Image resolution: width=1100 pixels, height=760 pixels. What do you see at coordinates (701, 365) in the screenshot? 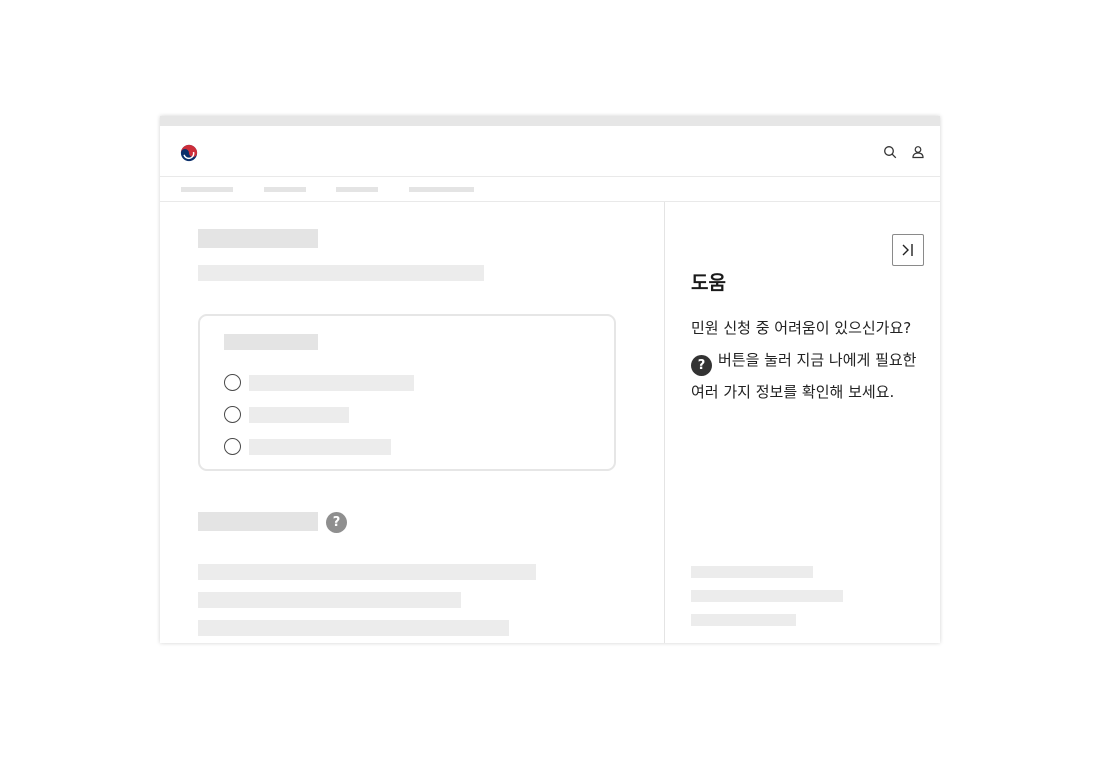
I see `question-mark-icon: ?` at bounding box center [701, 365].